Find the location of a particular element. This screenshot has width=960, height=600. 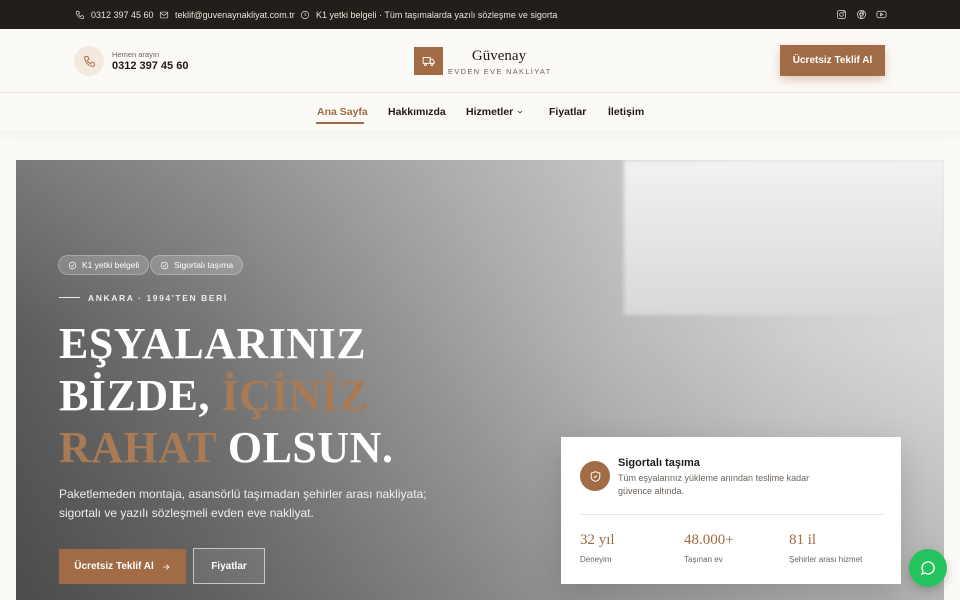

nav-item-services: Hizmetler is located at coordinates (495, 112).